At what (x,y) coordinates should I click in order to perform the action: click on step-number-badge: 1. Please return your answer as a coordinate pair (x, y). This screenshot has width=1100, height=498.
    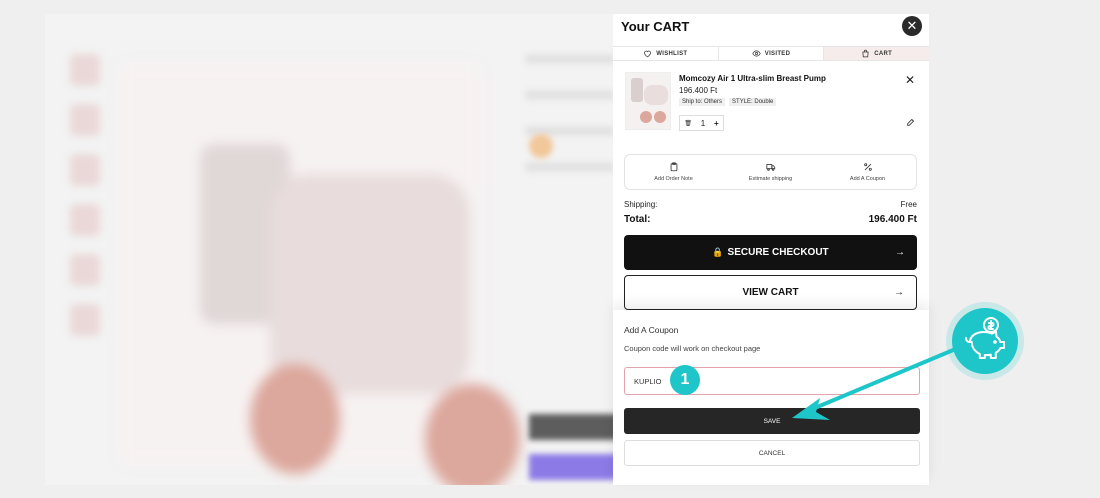
    Looking at the image, I should click on (685, 380).